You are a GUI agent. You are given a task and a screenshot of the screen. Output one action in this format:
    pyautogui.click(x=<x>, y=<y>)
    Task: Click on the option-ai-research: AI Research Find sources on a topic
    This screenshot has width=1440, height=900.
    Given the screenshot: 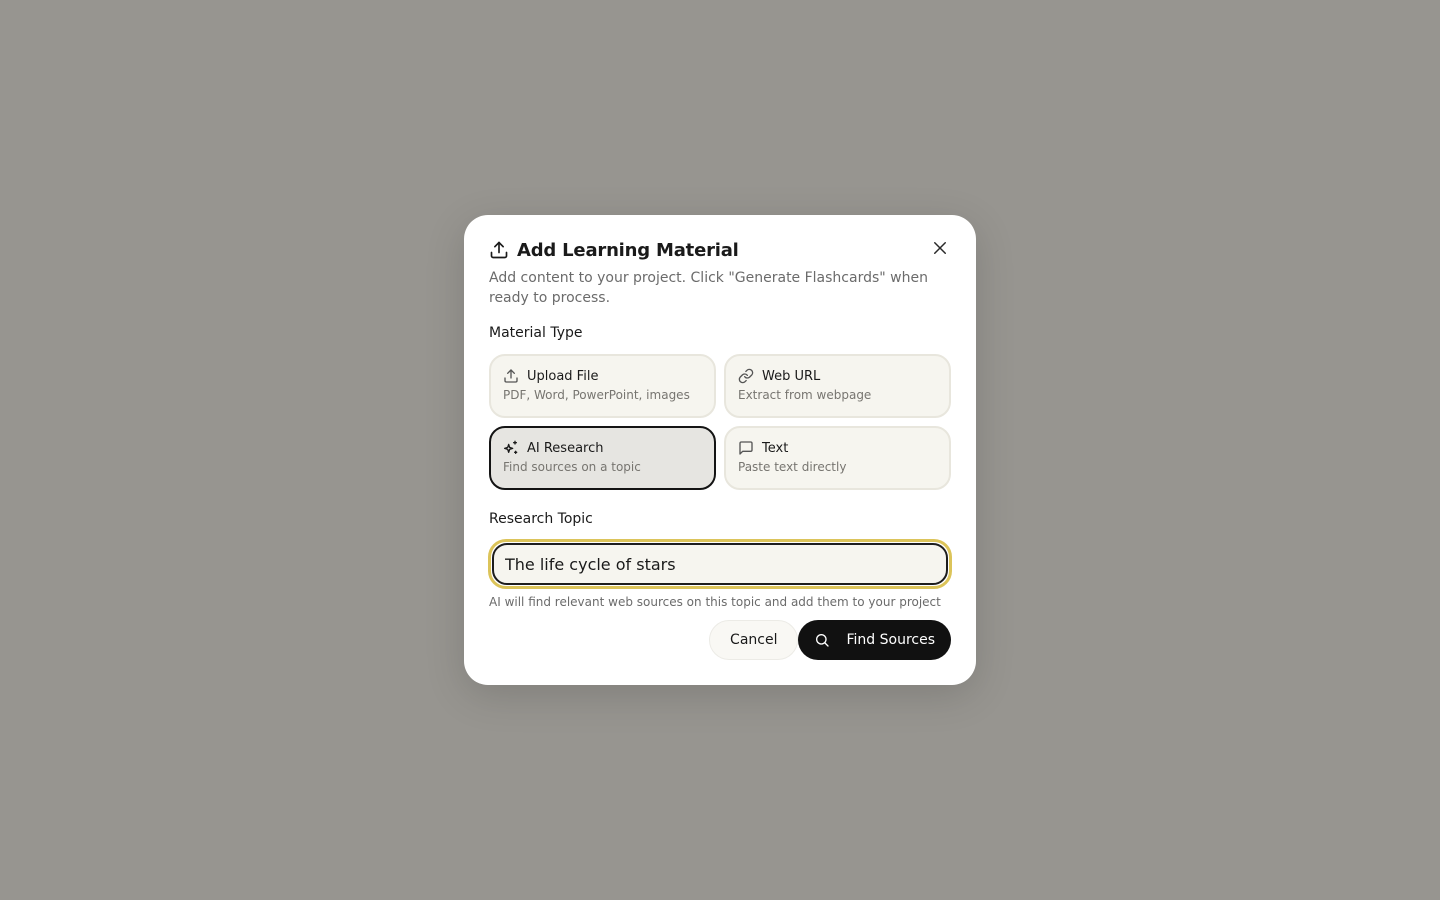 What is the action you would take?
    pyautogui.click(x=602, y=458)
    